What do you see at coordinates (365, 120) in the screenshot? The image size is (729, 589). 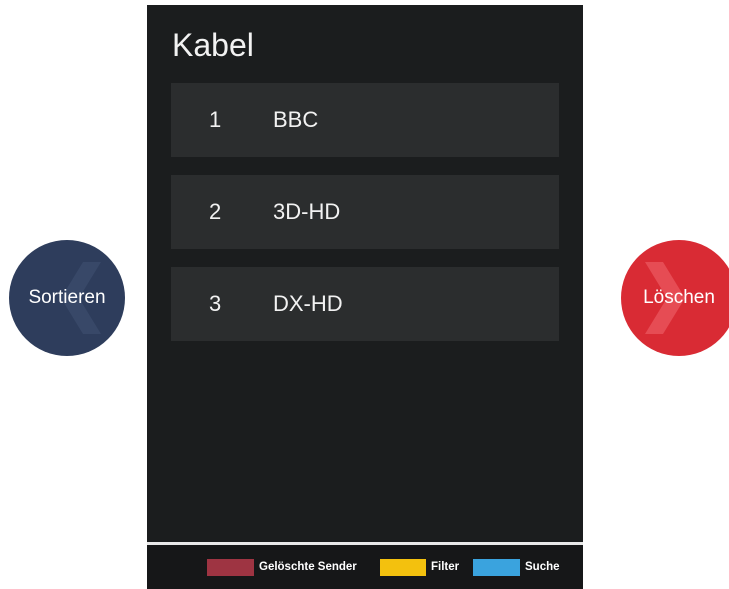 I see `channel-row-bbc: 1 BBC` at bounding box center [365, 120].